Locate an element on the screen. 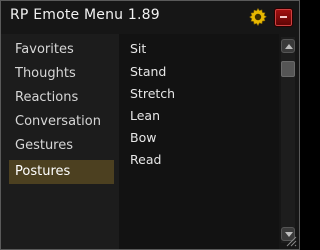 This screenshot has width=320, height=250. emote-item-read: Read is located at coordinates (145, 160).